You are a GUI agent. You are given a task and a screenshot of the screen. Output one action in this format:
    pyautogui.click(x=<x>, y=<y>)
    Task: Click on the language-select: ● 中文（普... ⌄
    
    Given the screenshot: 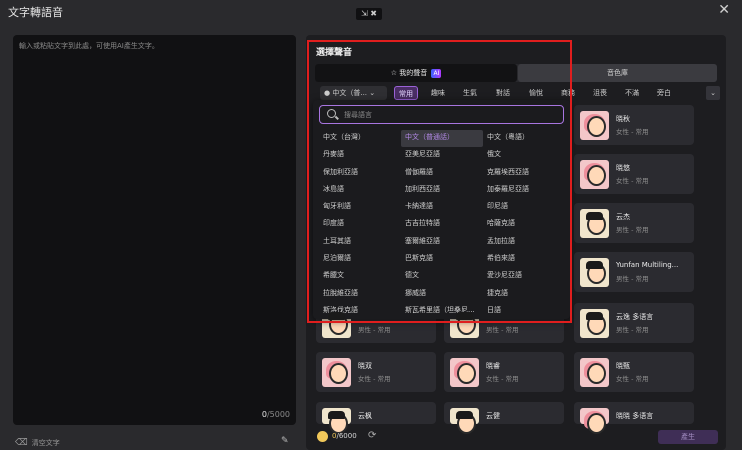 What is the action you would take?
    pyautogui.click(x=353, y=93)
    